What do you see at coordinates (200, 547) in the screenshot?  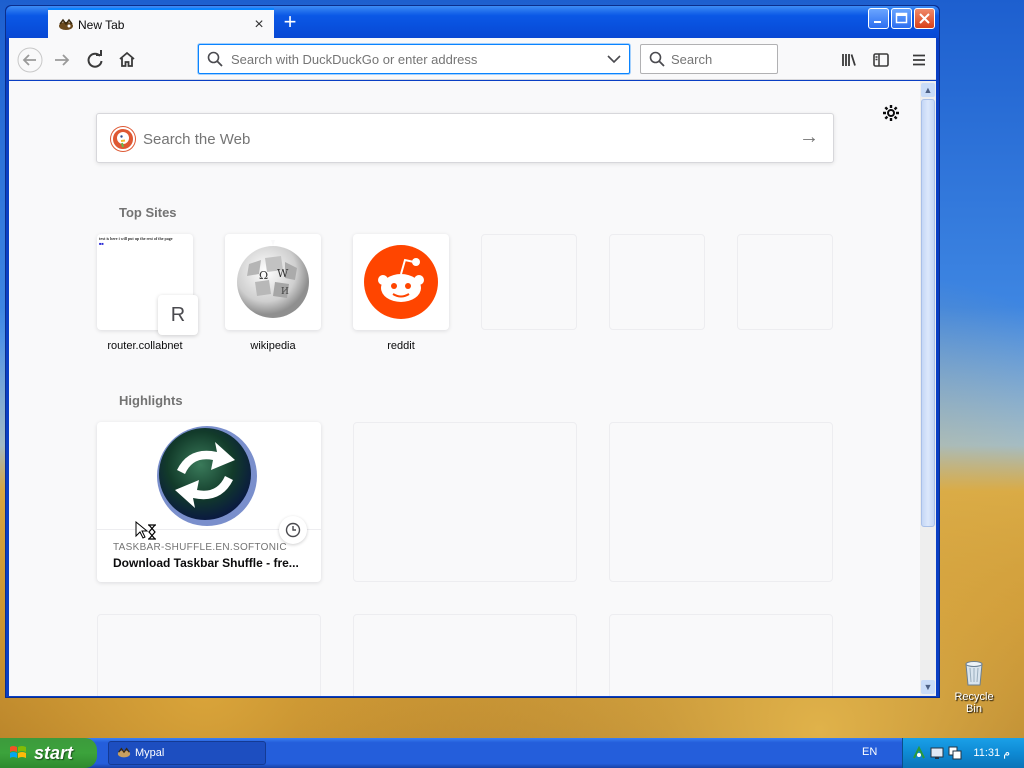 I see `highlight-card-source: TASKBAR-SHUFFLE.EN.SOFTONIC` at bounding box center [200, 547].